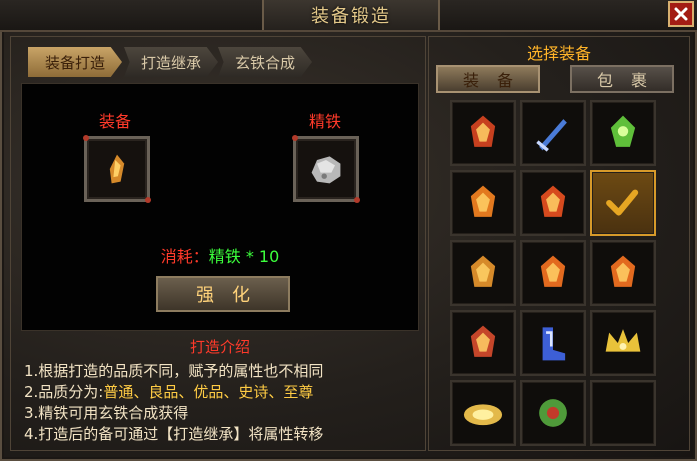  I want to click on quality-list: 普通、良品、优品、史诗、至尊, so click(208, 392).